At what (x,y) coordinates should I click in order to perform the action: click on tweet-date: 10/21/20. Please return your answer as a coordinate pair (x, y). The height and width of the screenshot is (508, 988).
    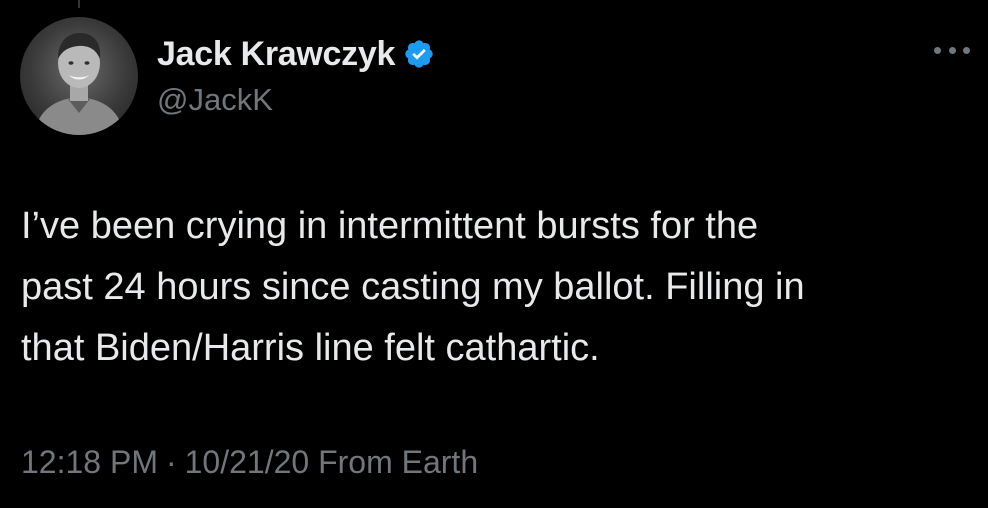
    Looking at the image, I should click on (247, 462).